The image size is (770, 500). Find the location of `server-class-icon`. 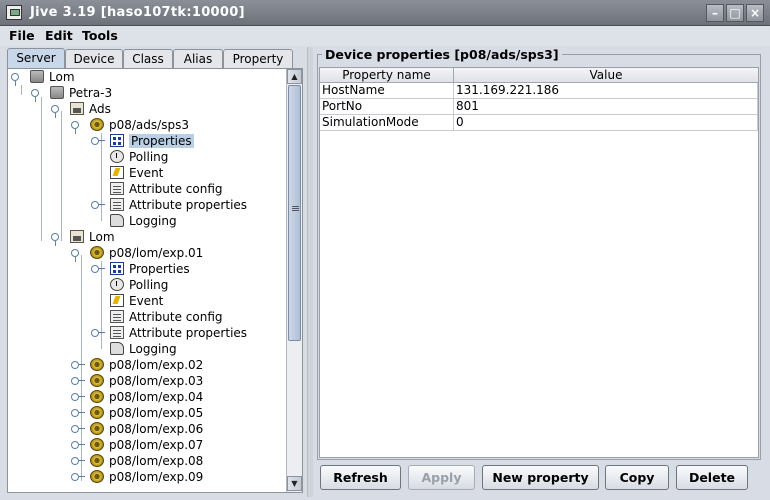

server-class-icon is located at coordinates (77, 108).